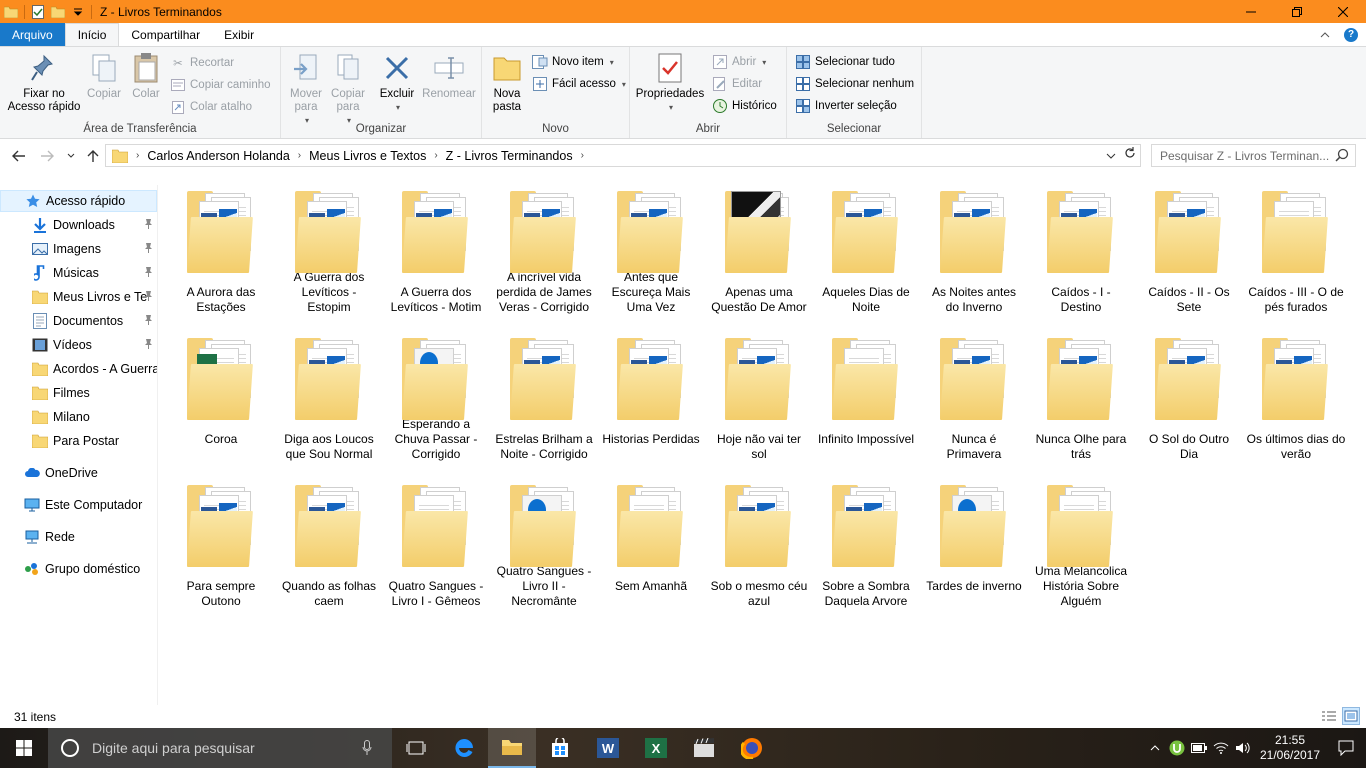 The height and width of the screenshot is (768, 1366). Describe the element at coordinates (1296, 245) in the screenshot. I see `folder-item: Caídos - III - O de pés furados` at that location.